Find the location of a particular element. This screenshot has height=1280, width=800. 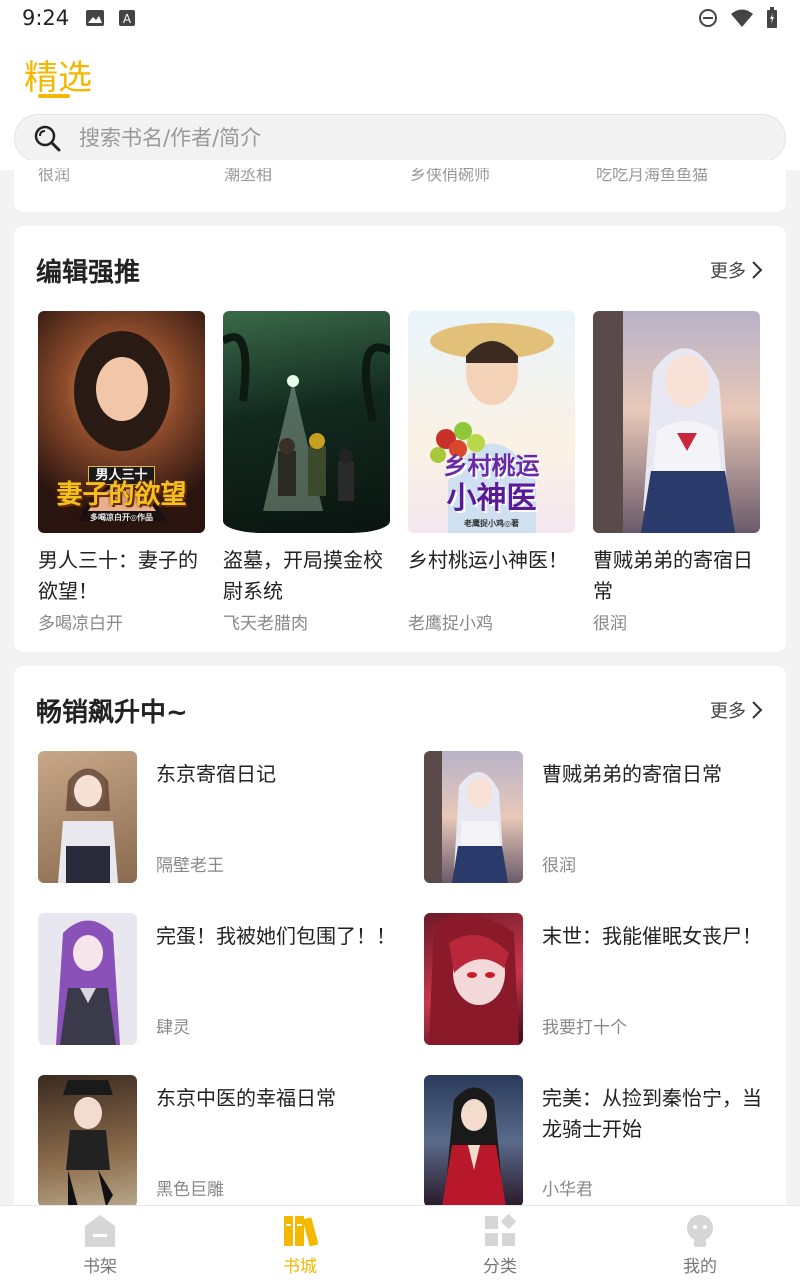

list-item: 东京寄宿日记 隔壁老王 is located at coordinates (231, 817).